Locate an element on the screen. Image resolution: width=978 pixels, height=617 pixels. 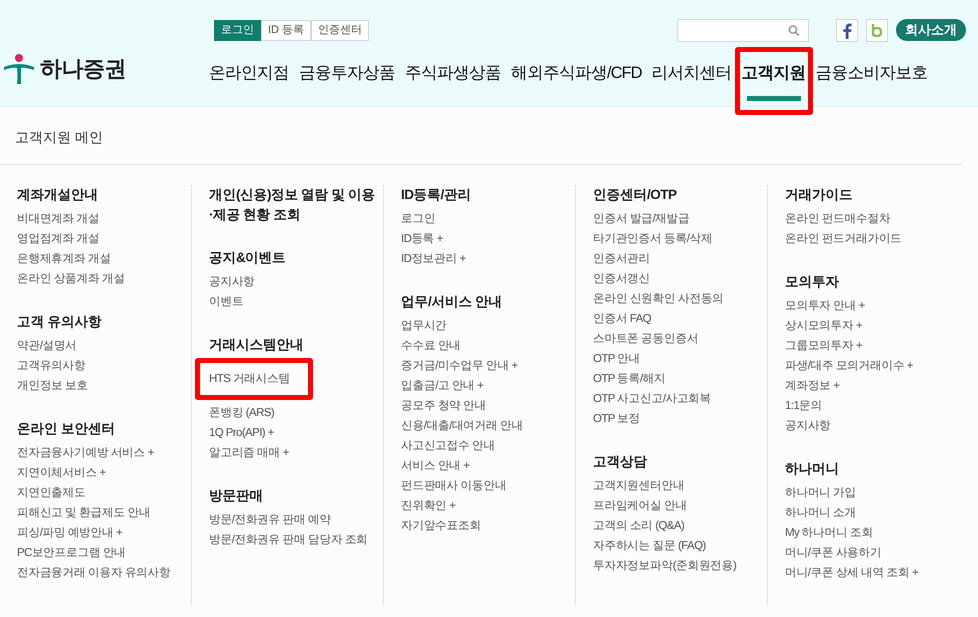
nav-item: 금융투자상품 is located at coordinates (347, 73).